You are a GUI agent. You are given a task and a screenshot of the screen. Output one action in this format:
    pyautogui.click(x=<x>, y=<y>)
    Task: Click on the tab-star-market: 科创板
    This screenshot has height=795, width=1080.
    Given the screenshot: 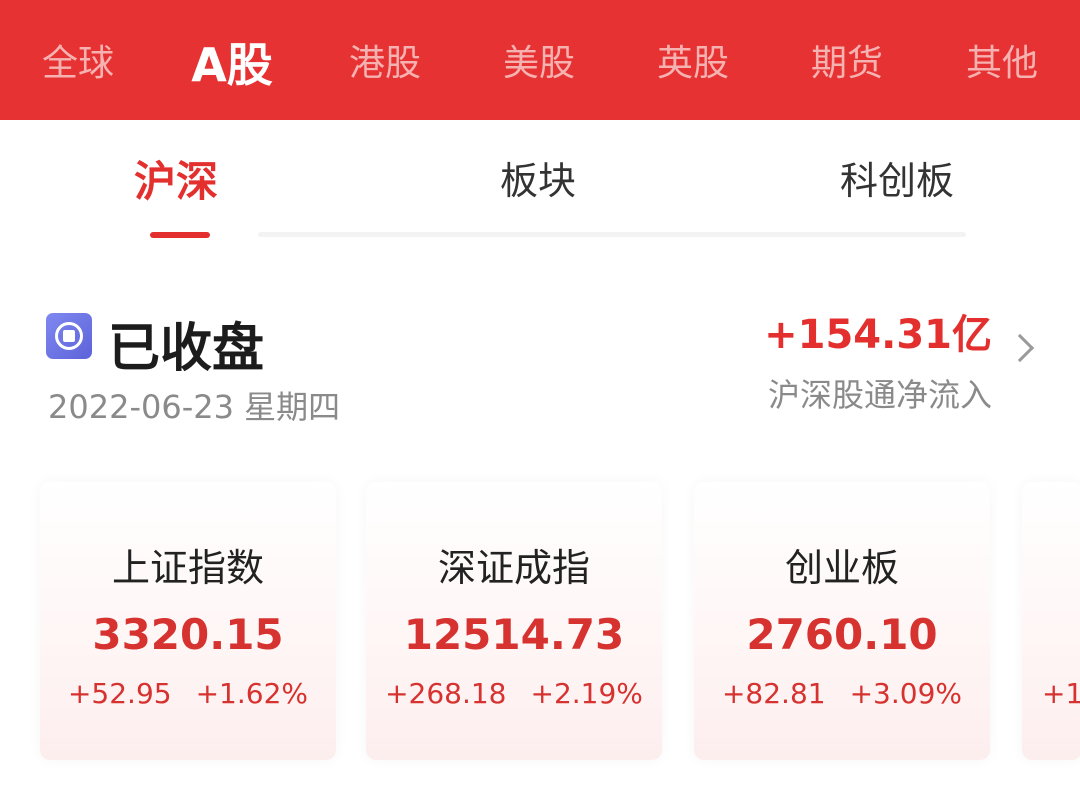 What is the action you would take?
    pyautogui.click(x=897, y=177)
    